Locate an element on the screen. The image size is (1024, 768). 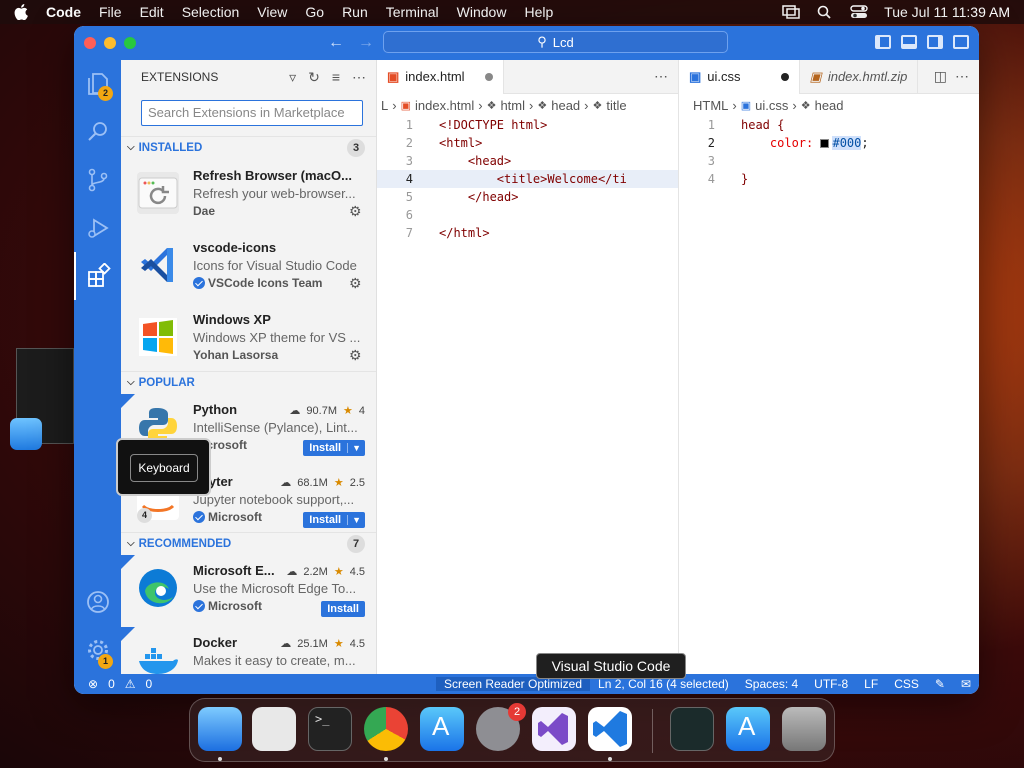
navigation-arrows: ← → is located at coordinates (351, 43).